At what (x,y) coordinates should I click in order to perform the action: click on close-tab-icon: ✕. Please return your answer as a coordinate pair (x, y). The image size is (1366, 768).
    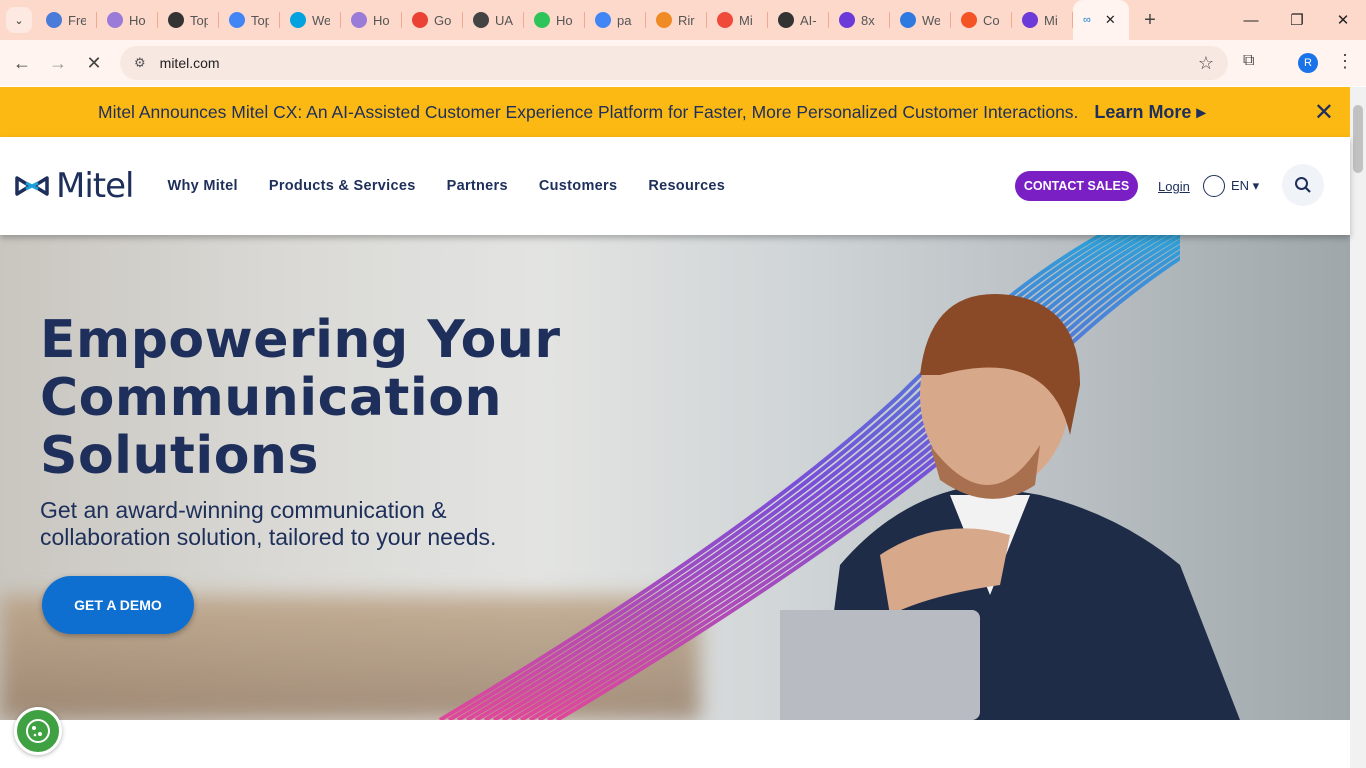
    Looking at the image, I should click on (1110, 20).